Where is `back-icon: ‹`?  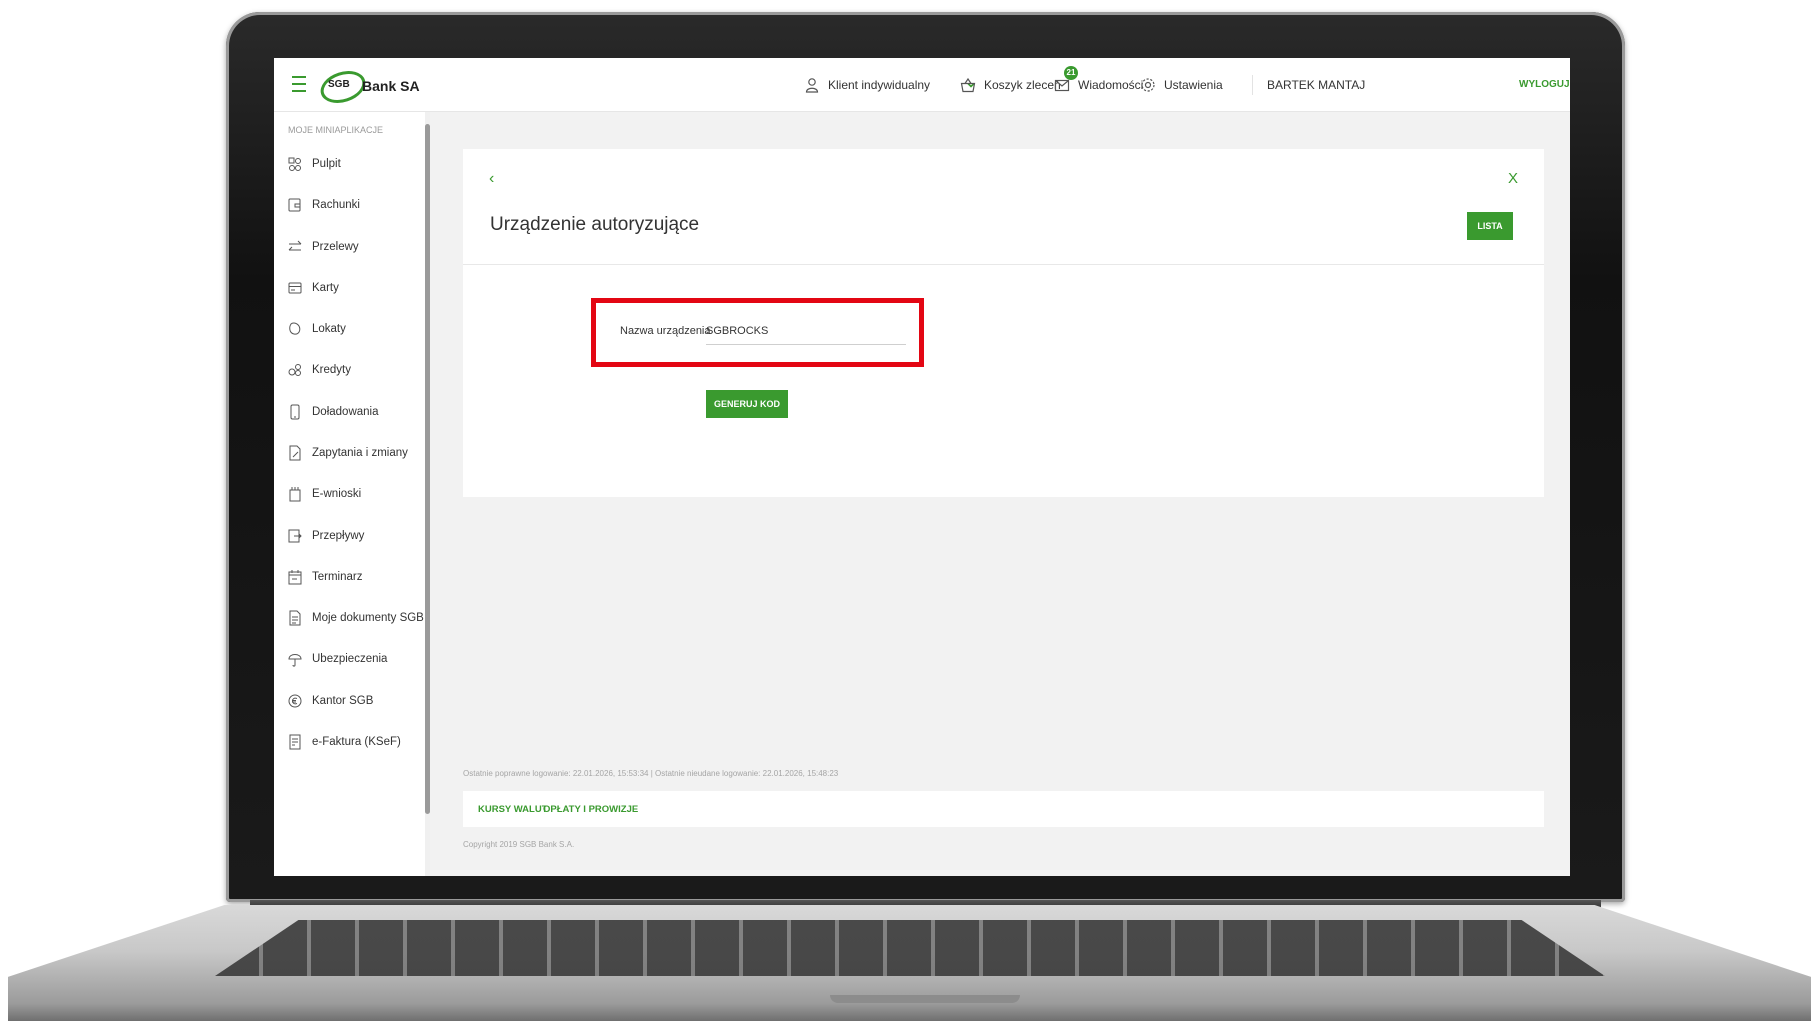
back-icon: ‹ is located at coordinates (491, 179).